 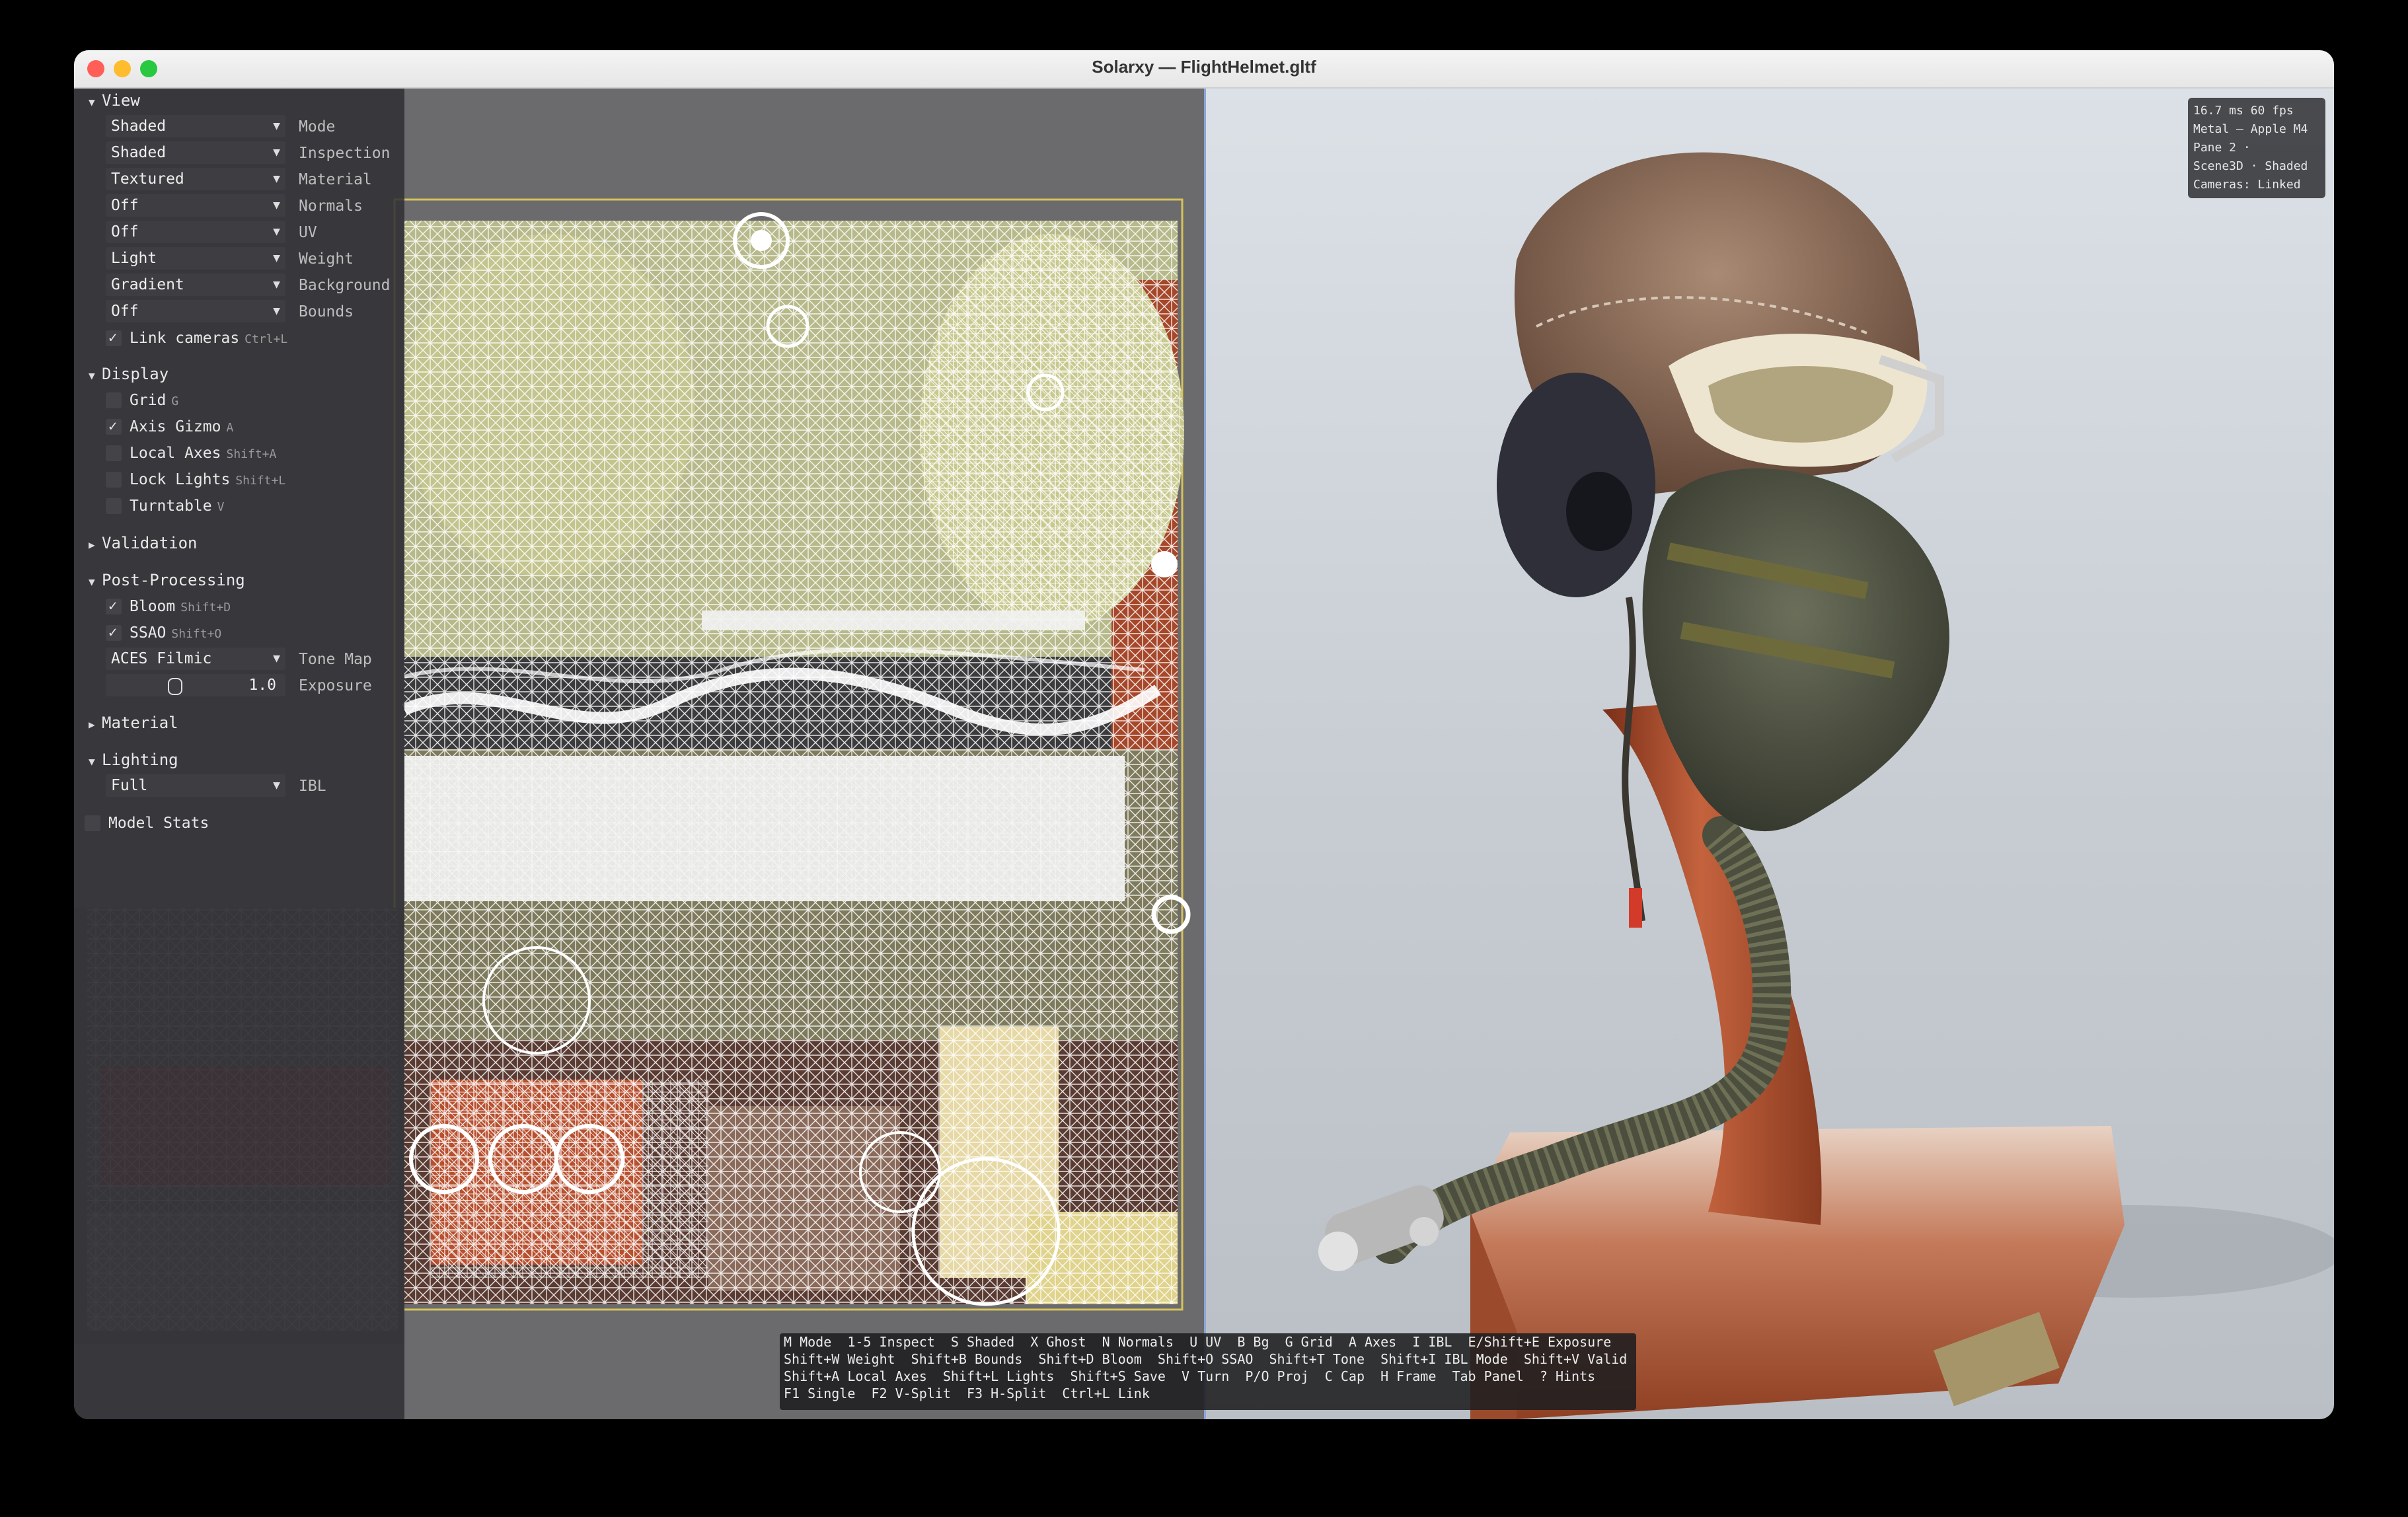 What do you see at coordinates (114, 506) in the screenshot?
I see `turntable-checkbox` at bounding box center [114, 506].